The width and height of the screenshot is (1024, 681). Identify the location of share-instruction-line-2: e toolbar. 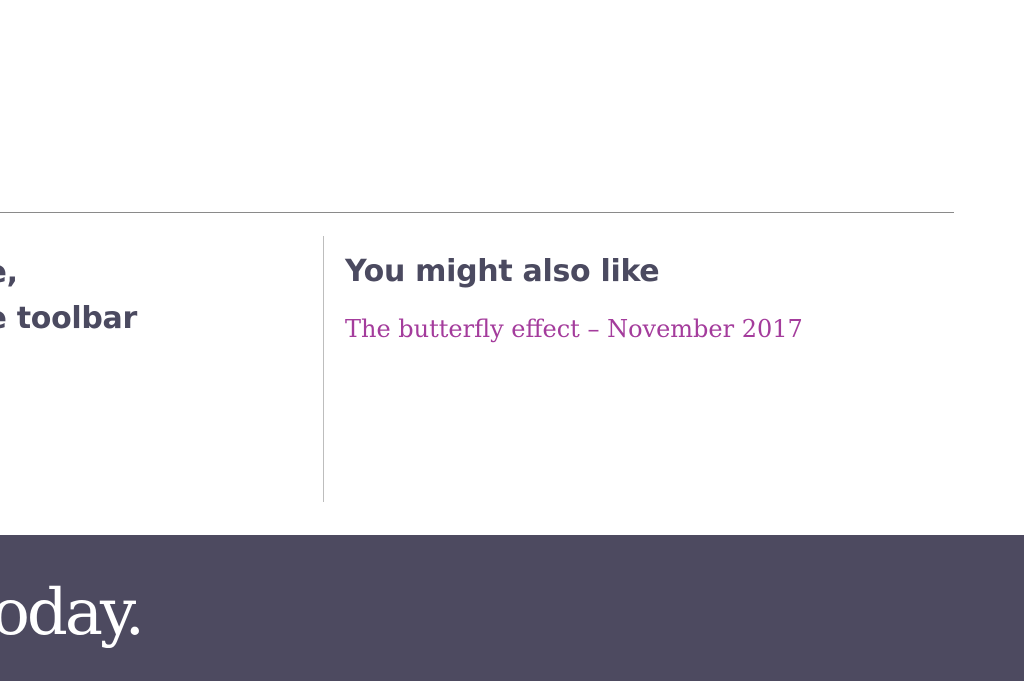
(68, 318).